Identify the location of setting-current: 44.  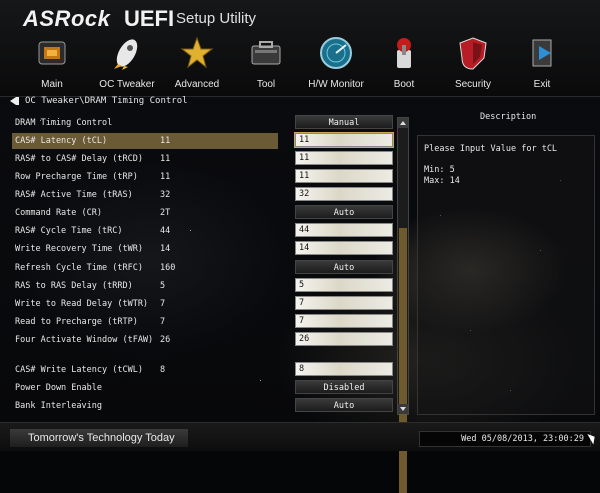
(165, 231).